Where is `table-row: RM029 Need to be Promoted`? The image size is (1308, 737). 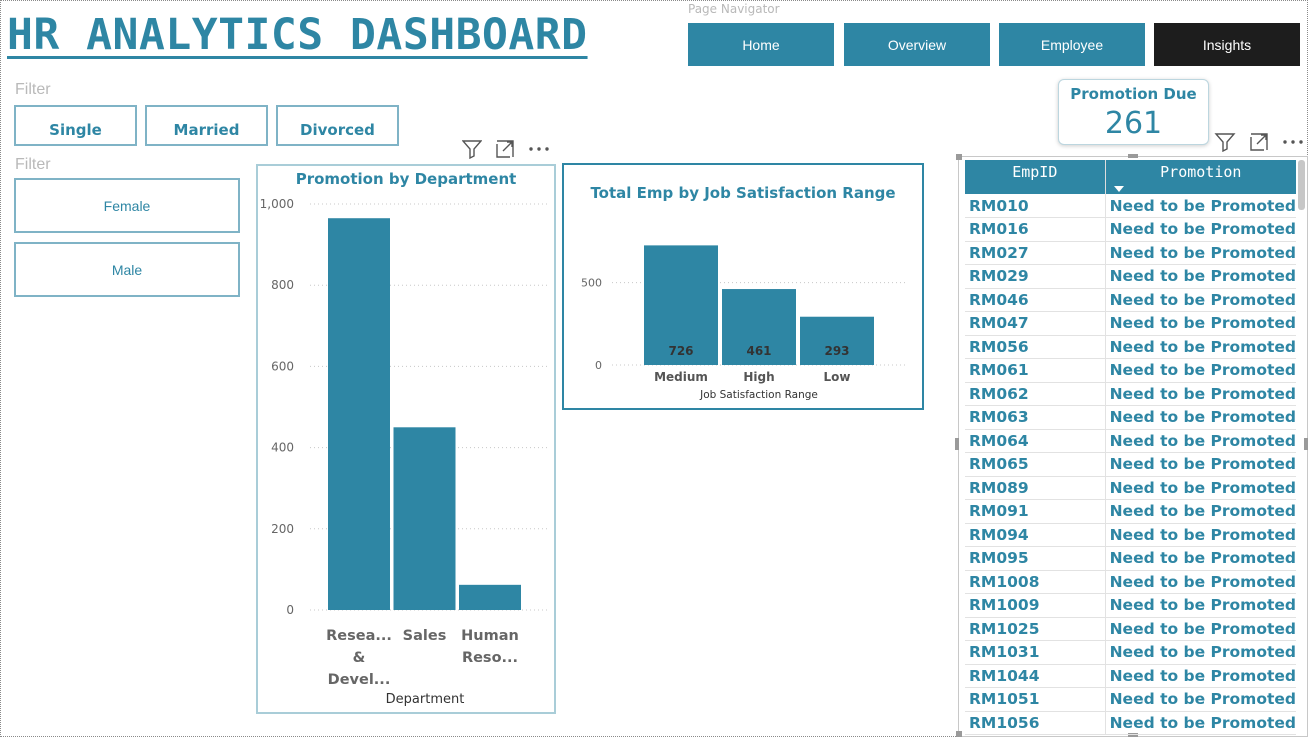
table-row: RM029 Need to be Promoted is located at coordinates (1130, 276).